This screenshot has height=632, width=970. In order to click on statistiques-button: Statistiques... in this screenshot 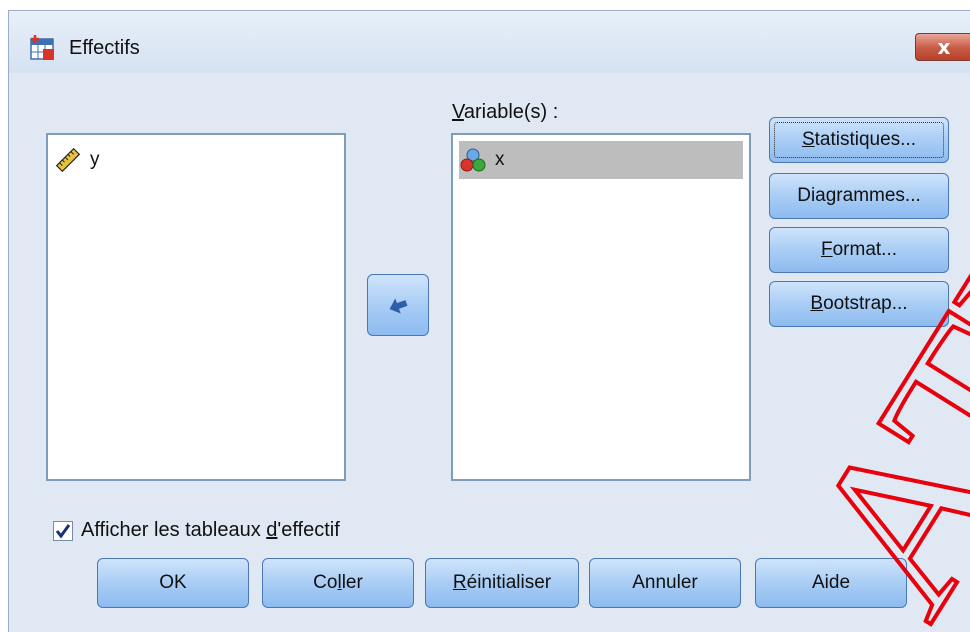, I will do `click(859, 140)`.